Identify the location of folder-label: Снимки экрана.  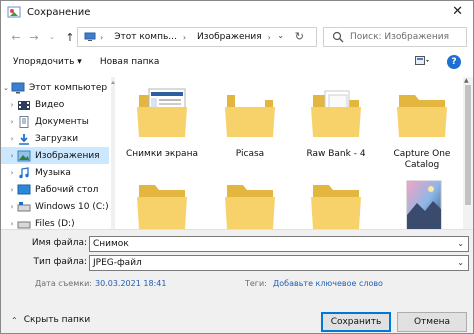
(162, 154).